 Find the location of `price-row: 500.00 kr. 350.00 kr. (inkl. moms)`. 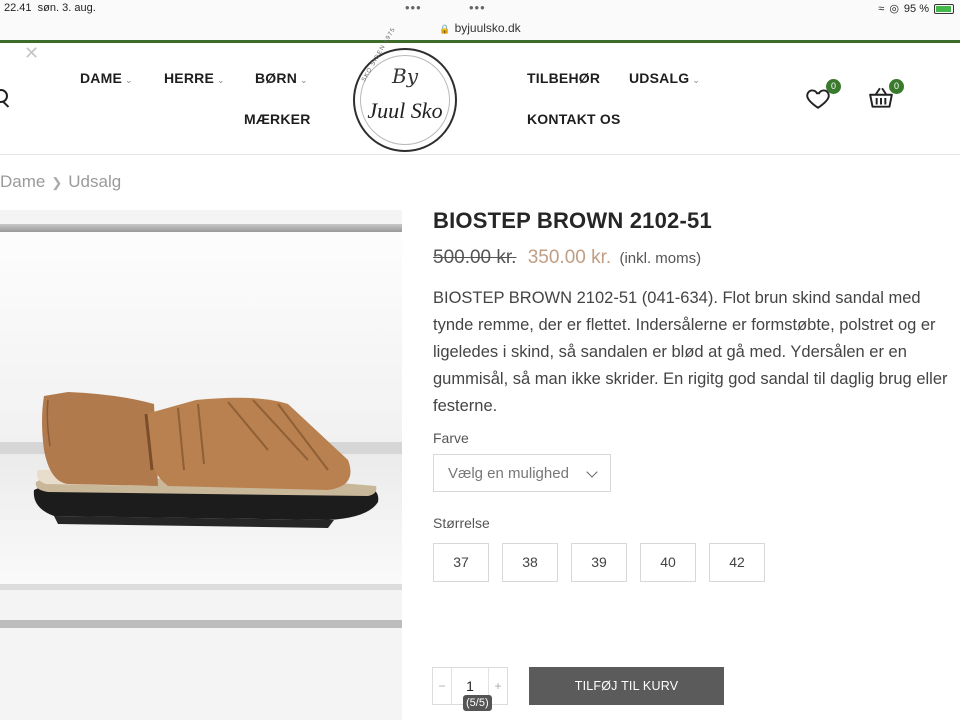

price-row: 500.00 kr. 350.00 kr. (inkl. moms) is located at coordinates (567, 258).